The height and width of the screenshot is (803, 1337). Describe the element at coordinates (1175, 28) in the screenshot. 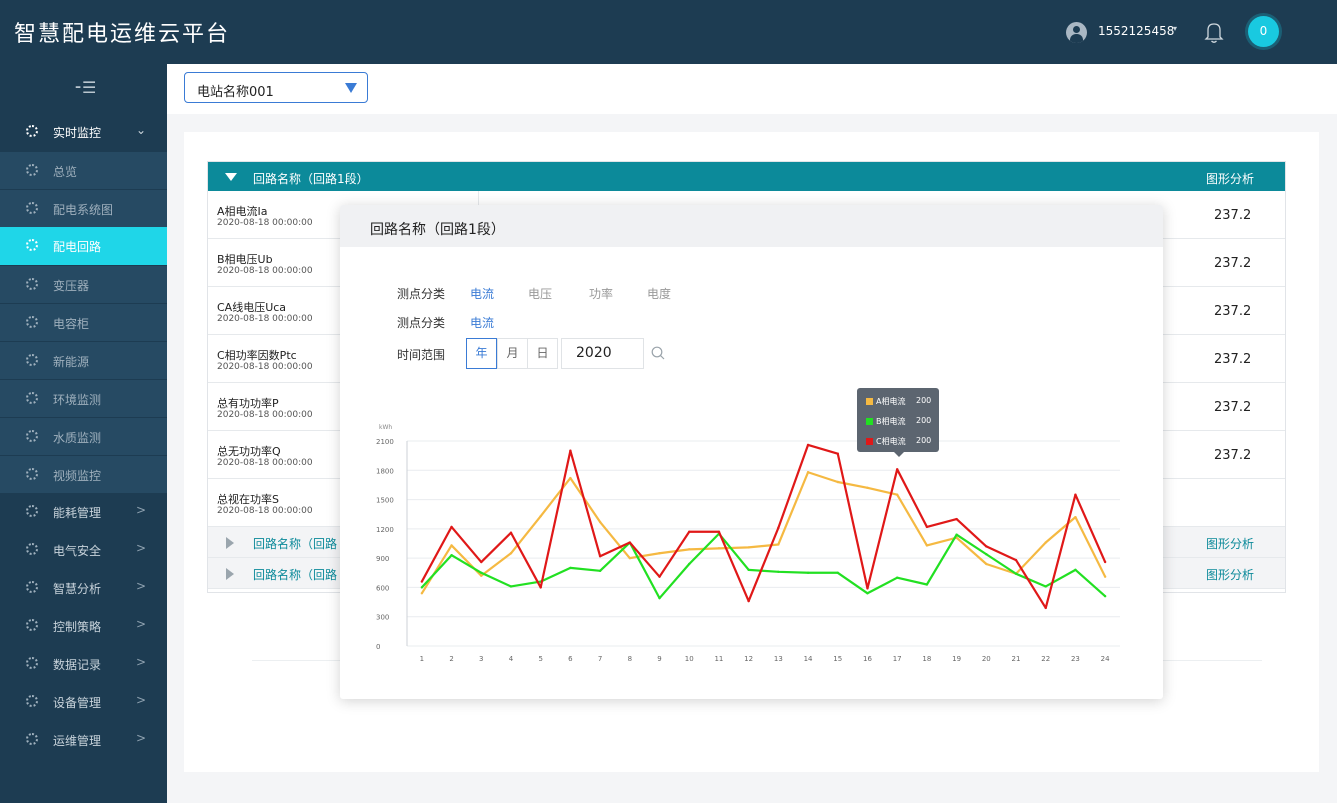

I see `user-menu-caret-icon: ▾` at that location.